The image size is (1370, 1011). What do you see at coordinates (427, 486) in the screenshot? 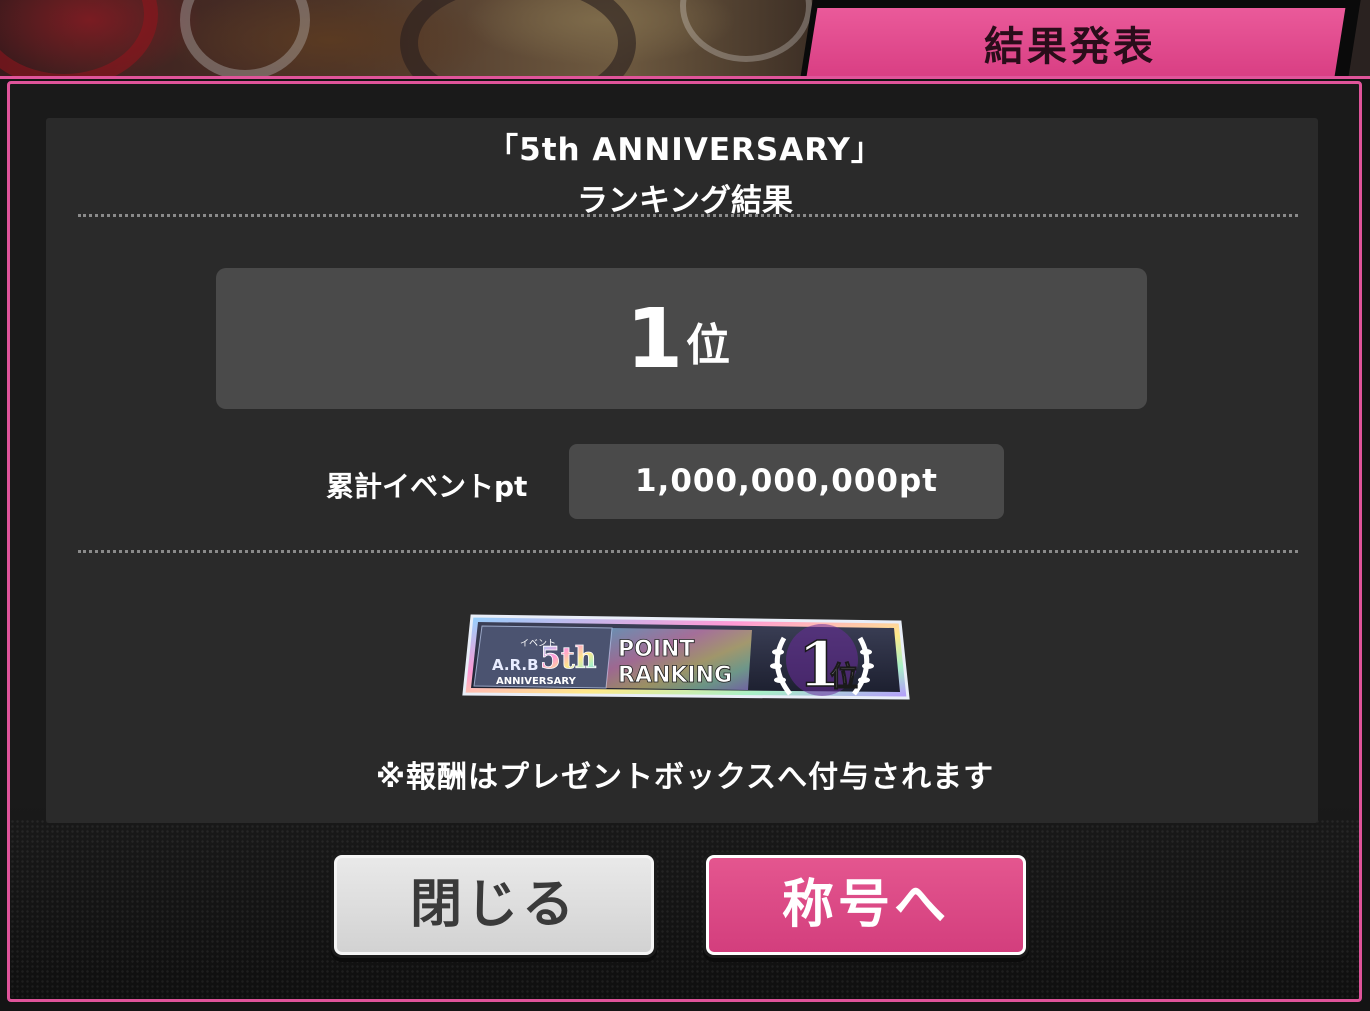
I see `cumulative-points-label: 累計イベントpt` at bounding box center [427, 486].